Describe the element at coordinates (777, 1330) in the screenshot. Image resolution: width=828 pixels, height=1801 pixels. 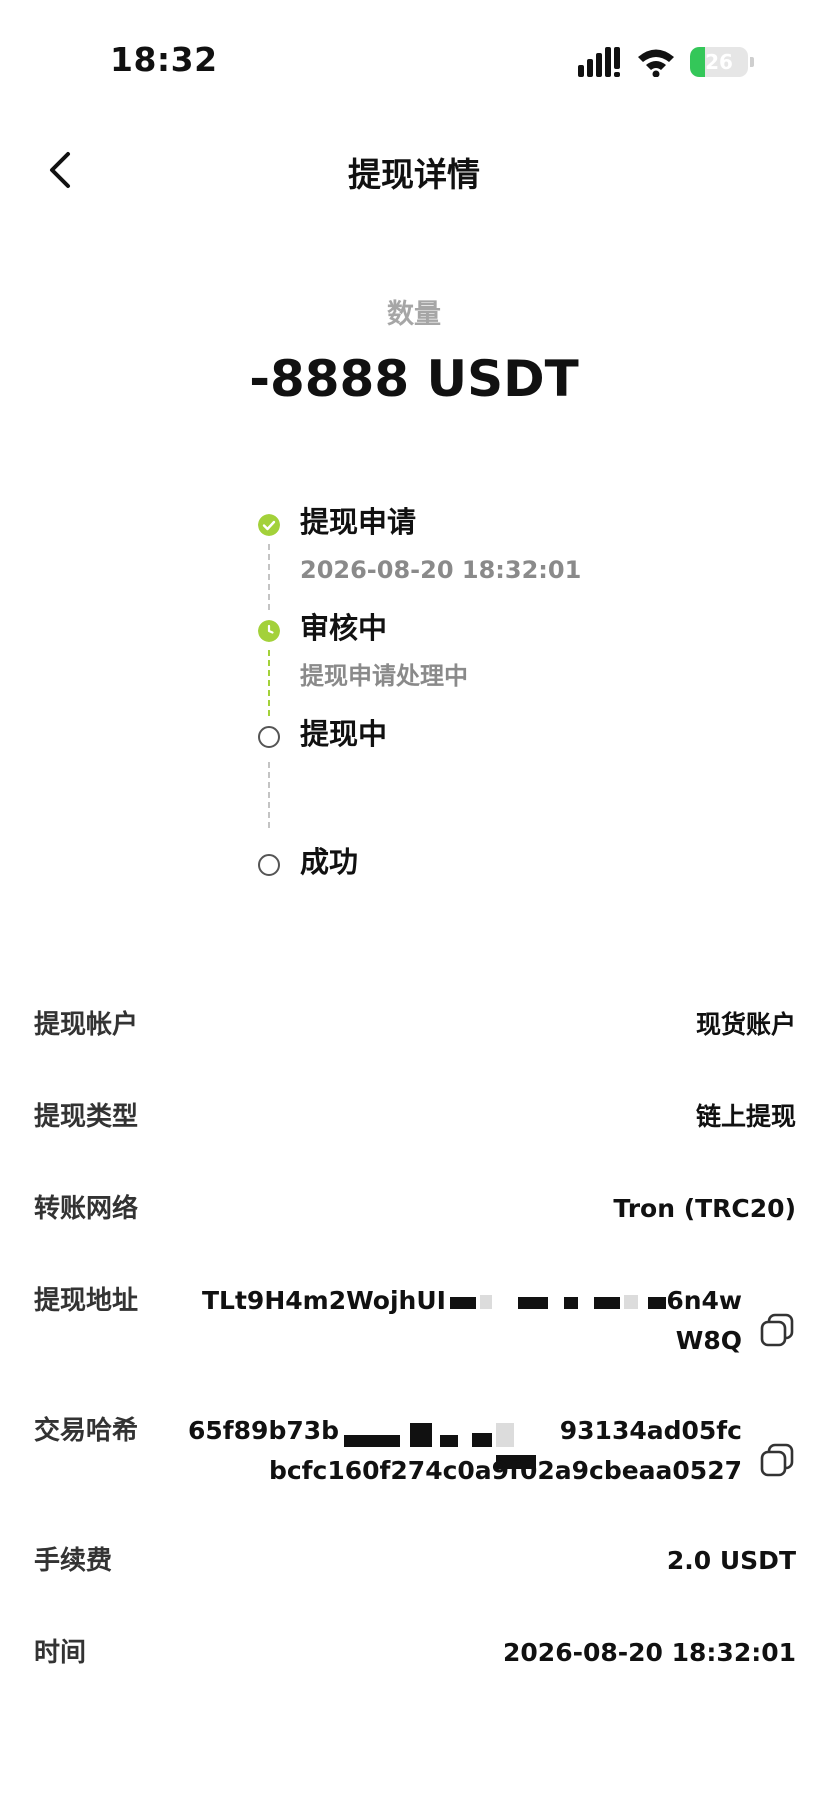
I see `copy-address-button` at that location.